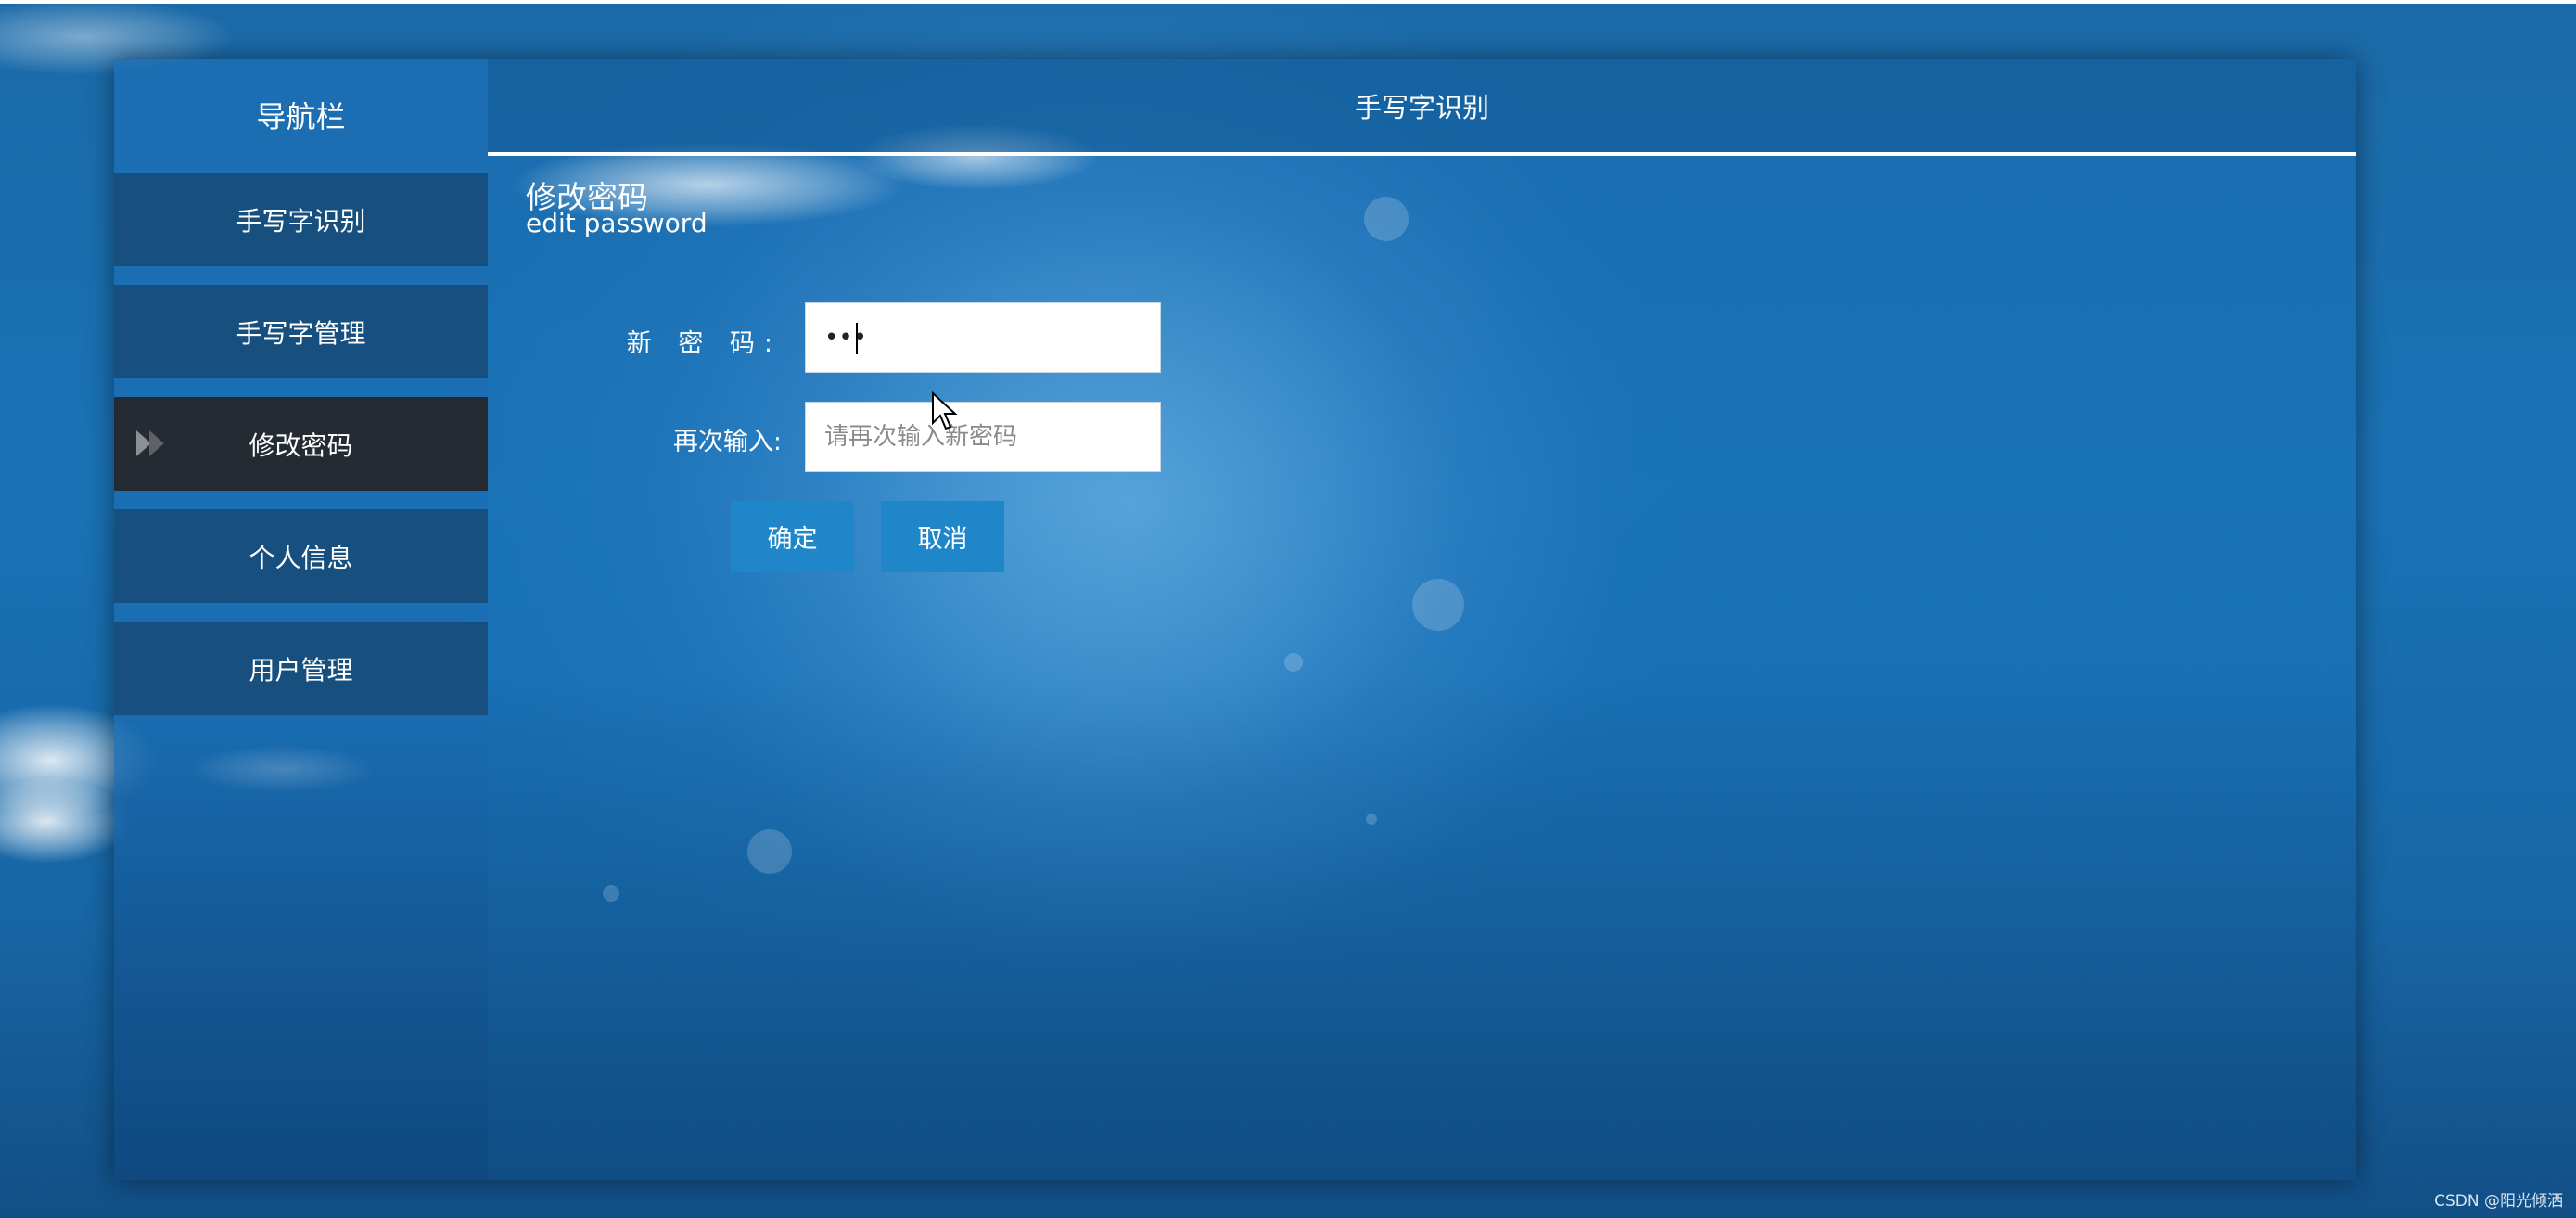  I want to click on sidebar-item-handwriting-recognition: 手写字识别, so click(301, 219).